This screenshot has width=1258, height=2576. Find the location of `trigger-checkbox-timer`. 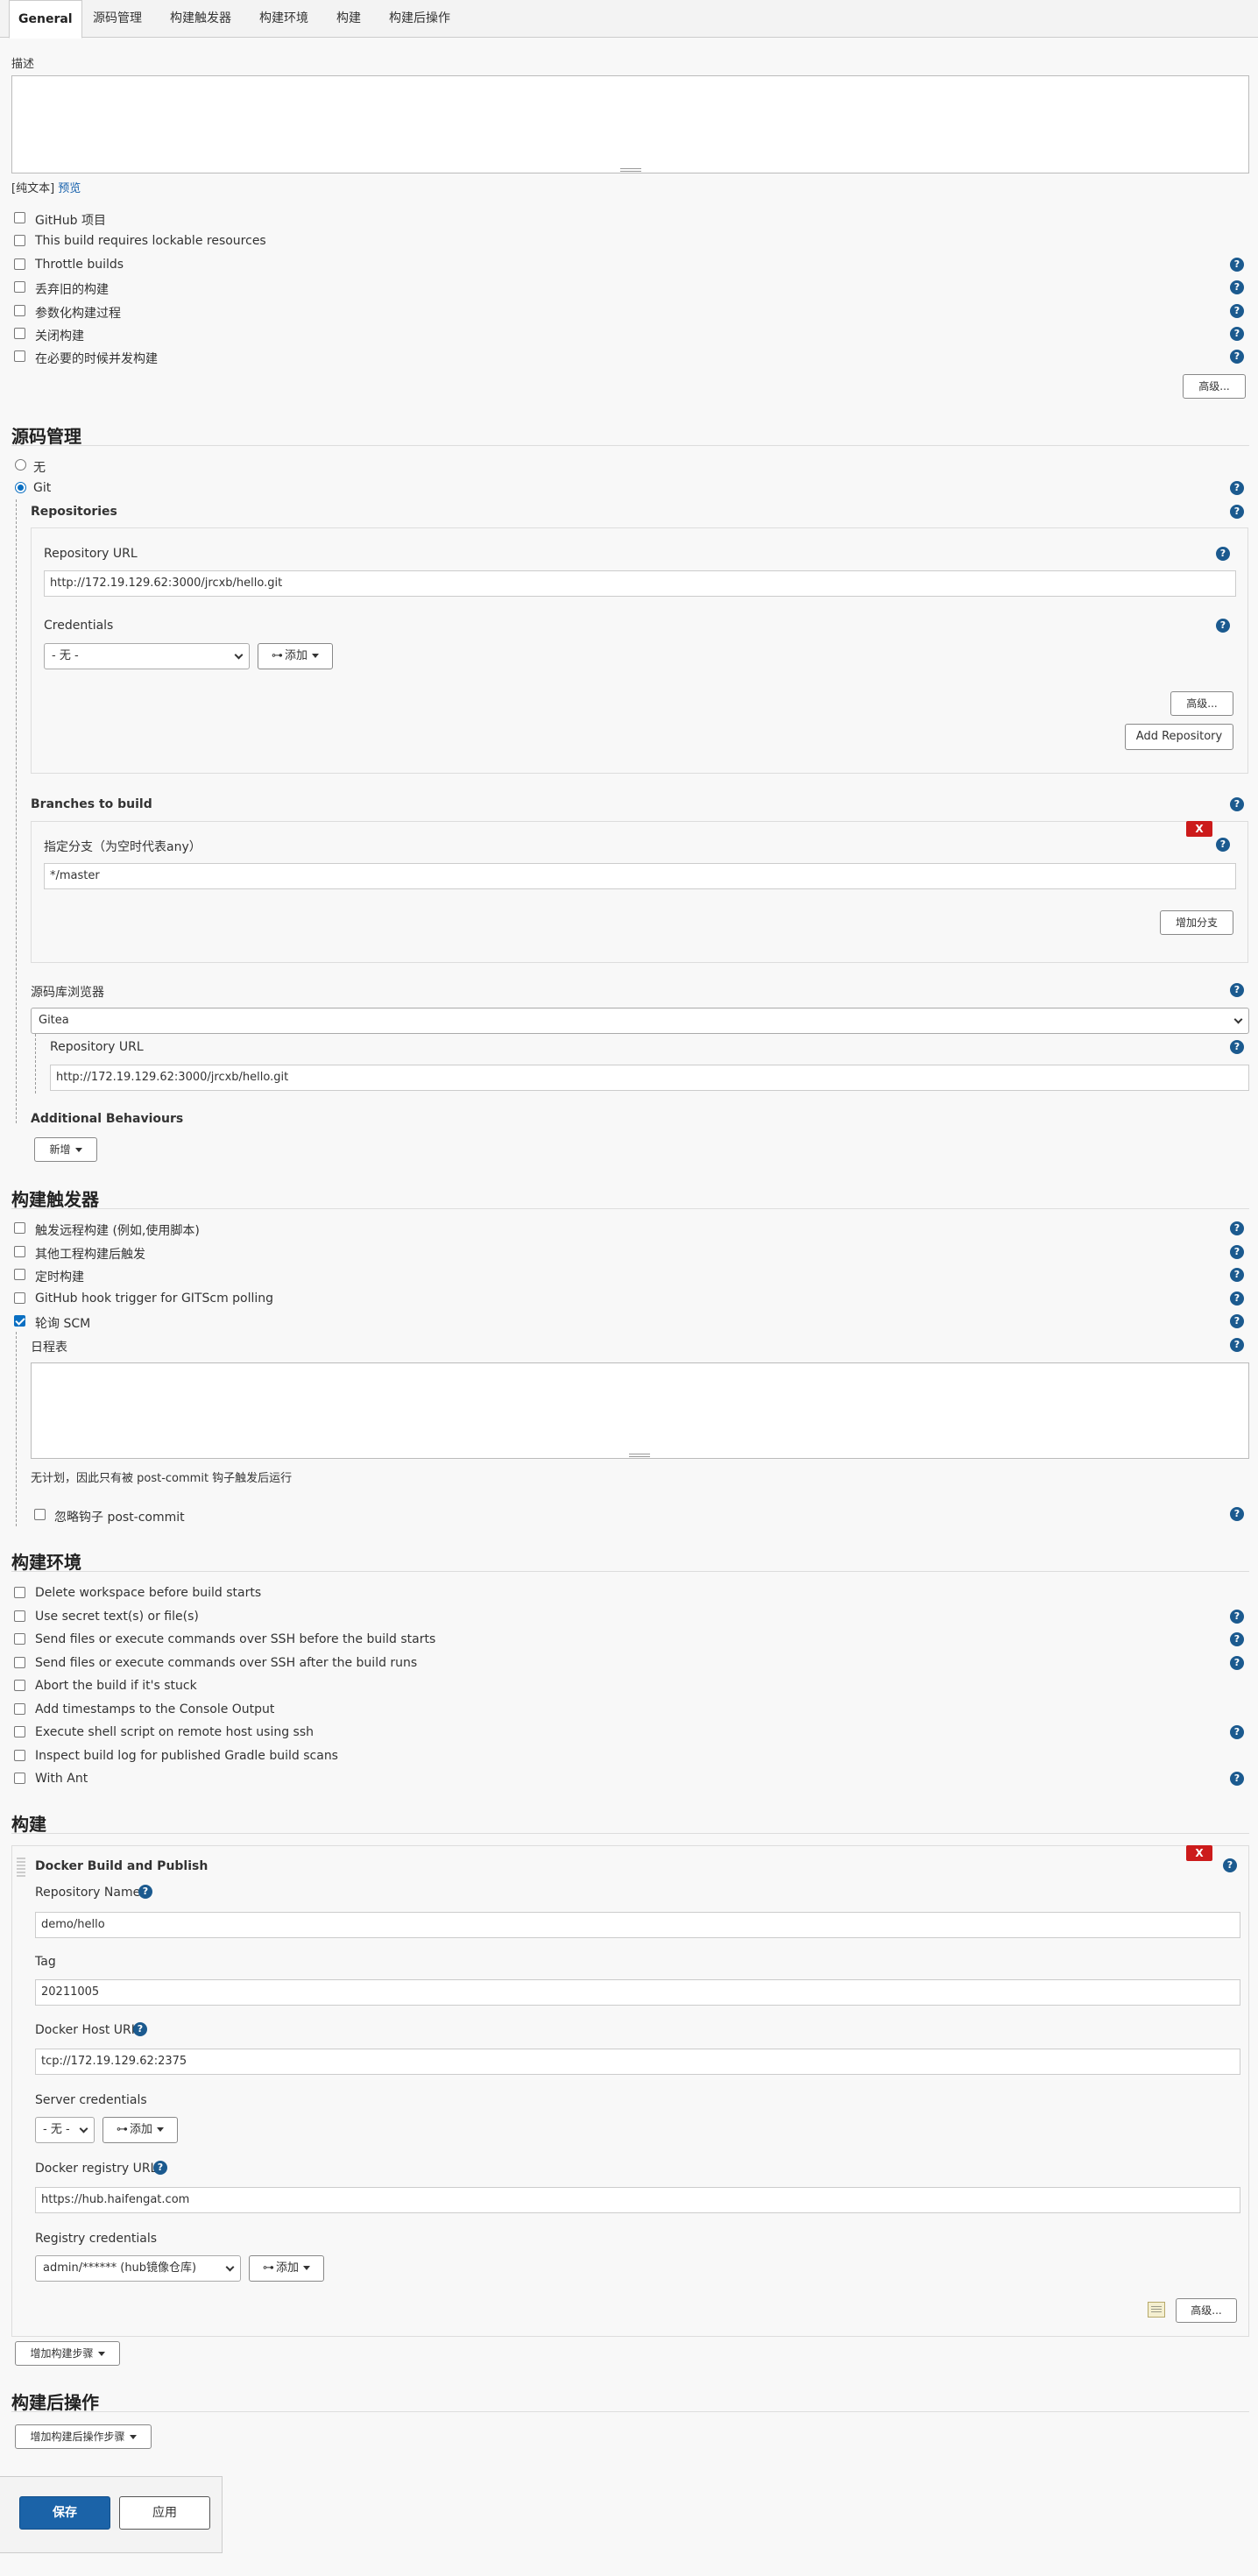

trigger-checkbox-timer is located at coordinates (19, 1274).